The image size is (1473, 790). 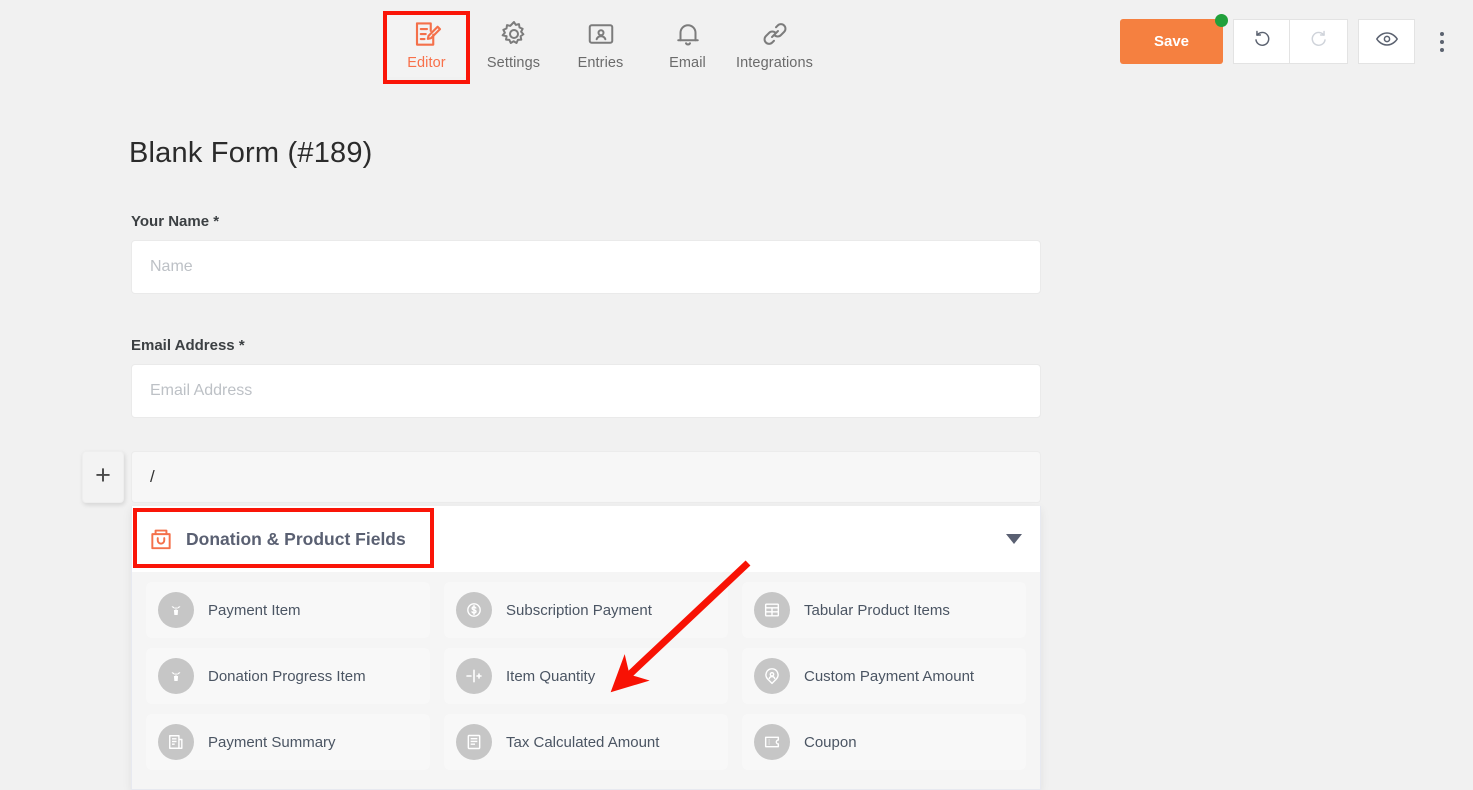 I want to click on tab-integrations-label: Integrations, so click(x=774, y=63).